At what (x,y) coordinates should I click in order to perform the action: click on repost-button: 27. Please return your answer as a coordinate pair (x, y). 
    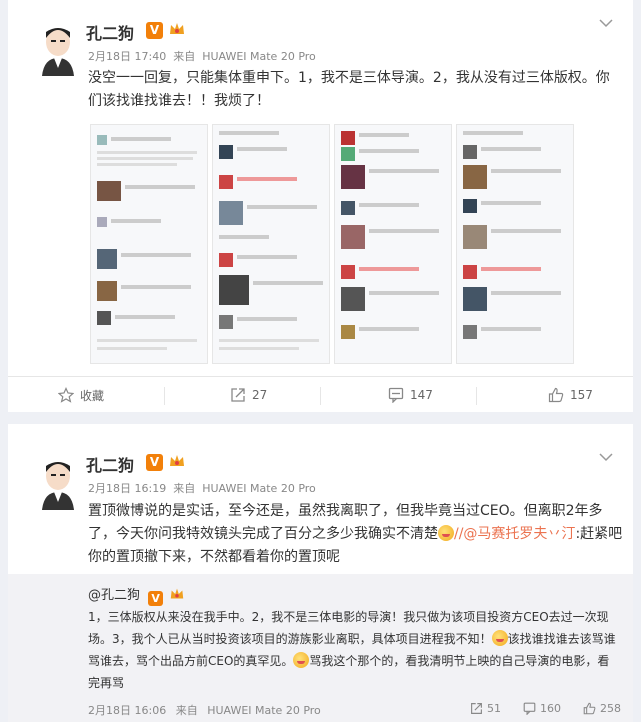
    Looking at the image, I should click on (248, 395).